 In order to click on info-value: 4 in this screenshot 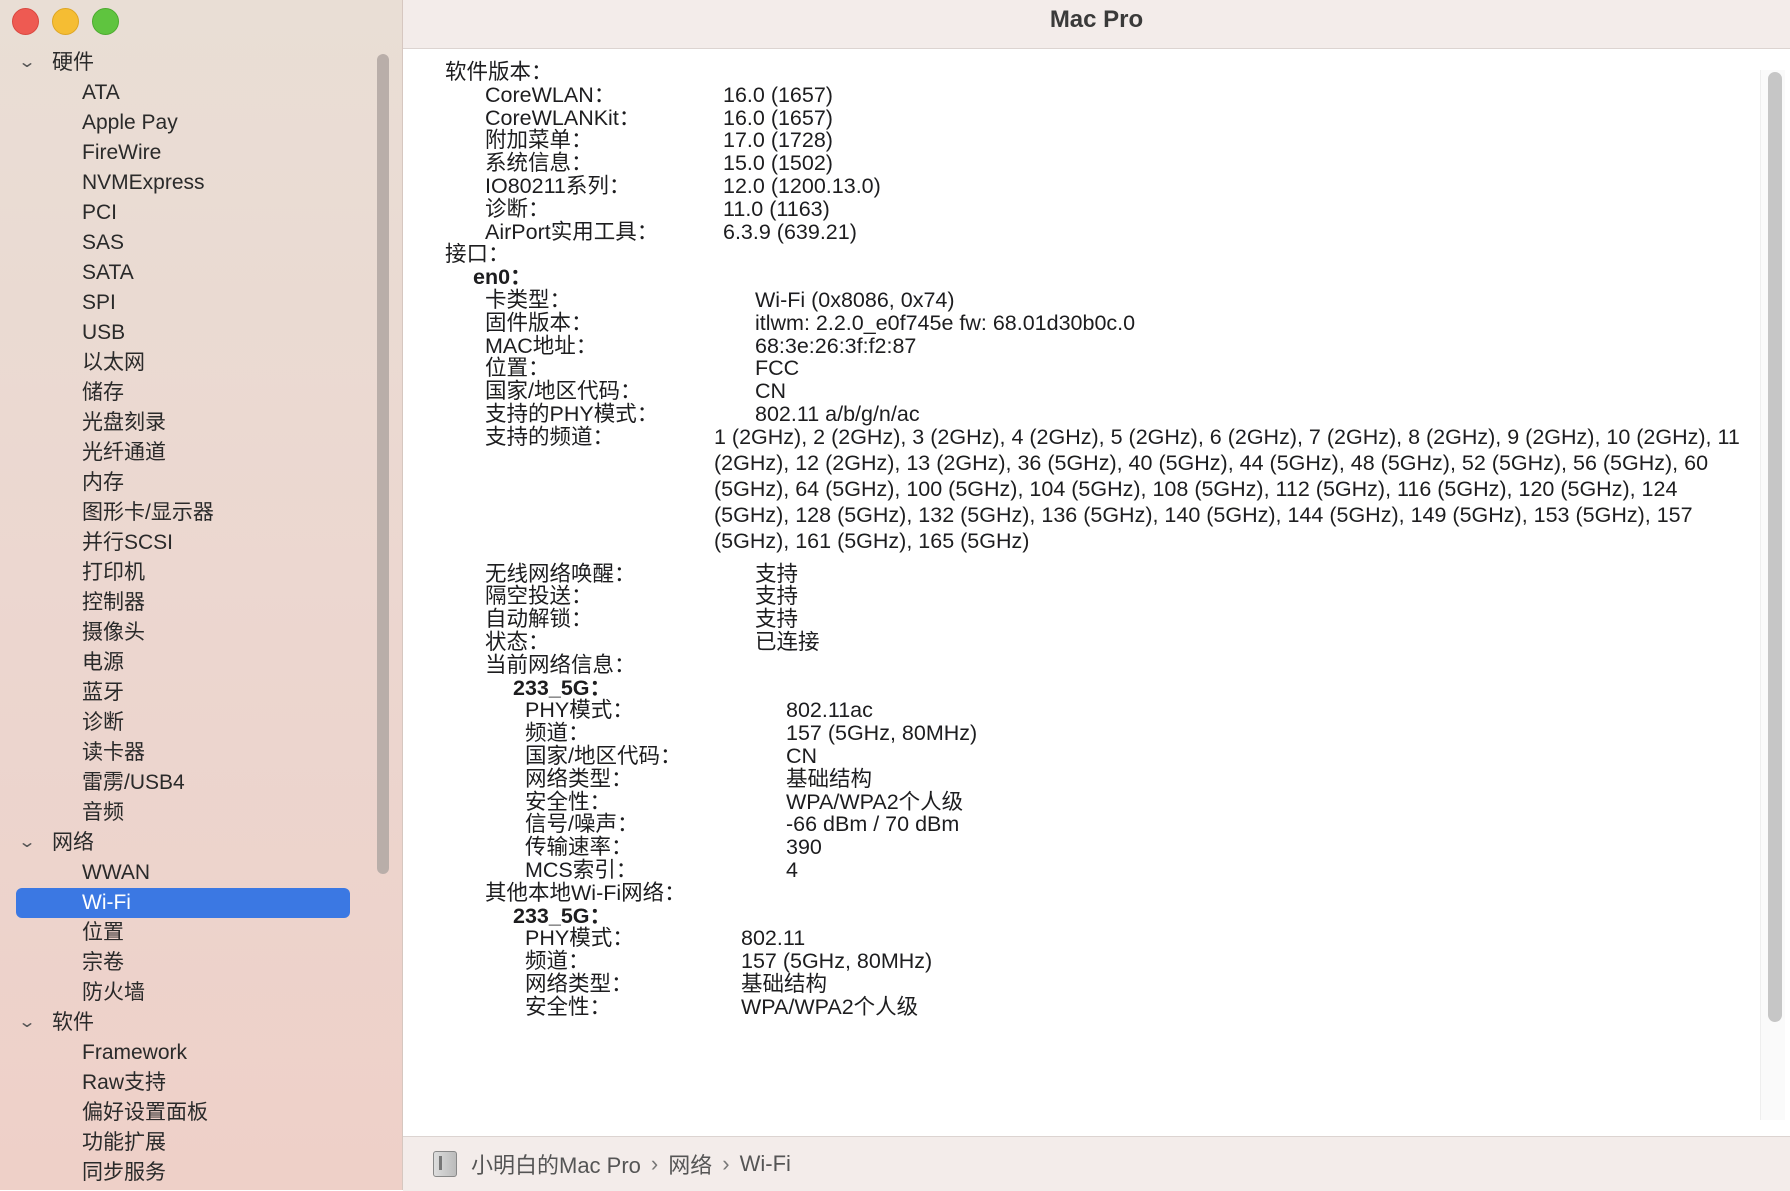, I will do `click(792, 870)`.